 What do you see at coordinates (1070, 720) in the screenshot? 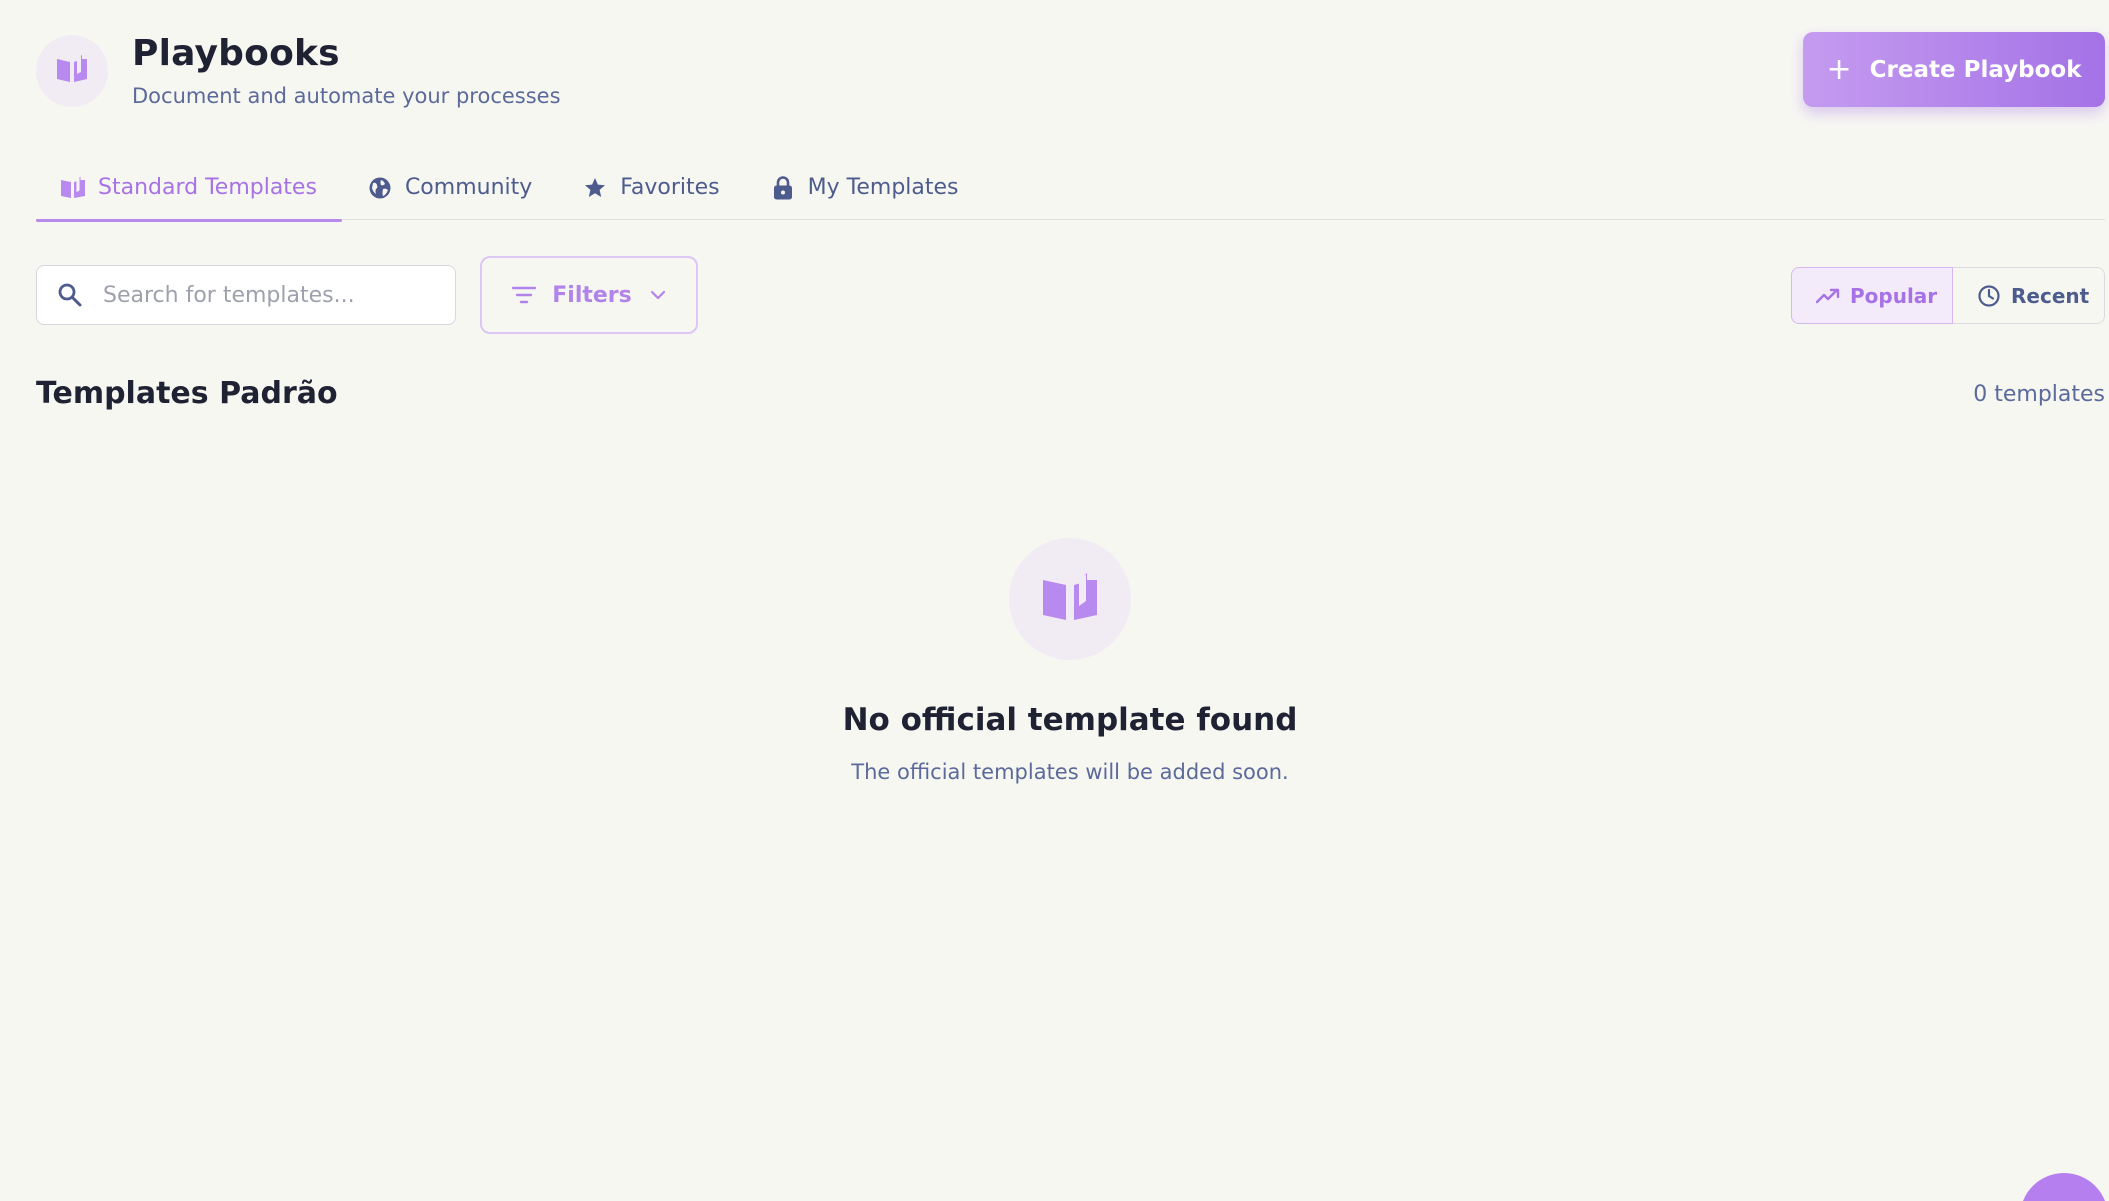
I see `empty-state-title: No official template found` at bounding box center [1070, 720].